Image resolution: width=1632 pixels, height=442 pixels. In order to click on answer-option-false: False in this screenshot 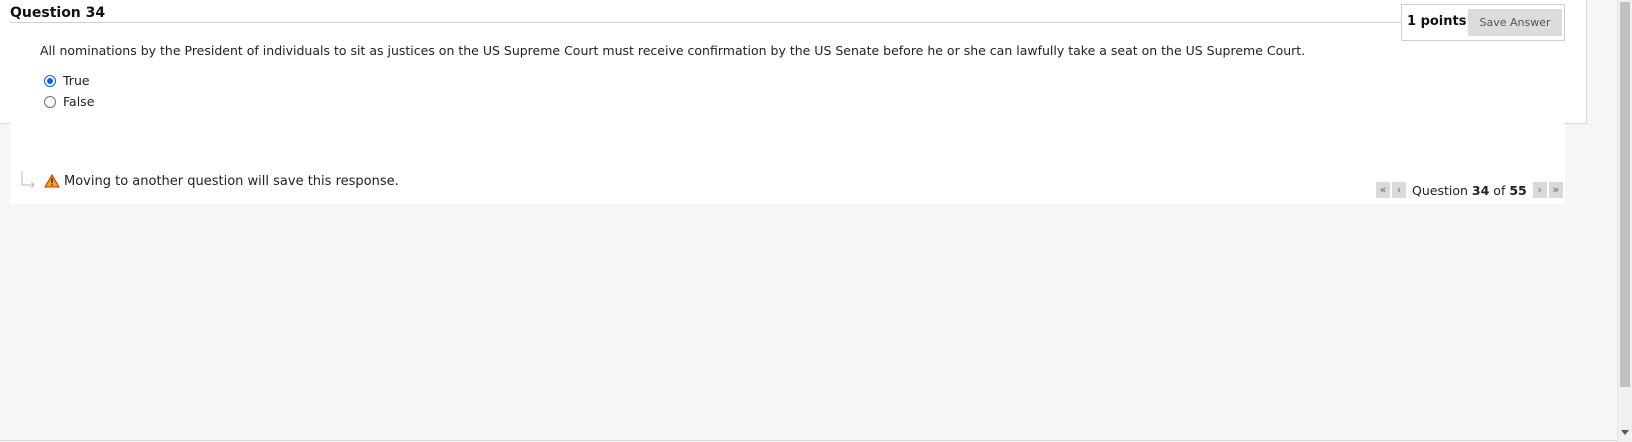, I will do `click(69, 101)`.